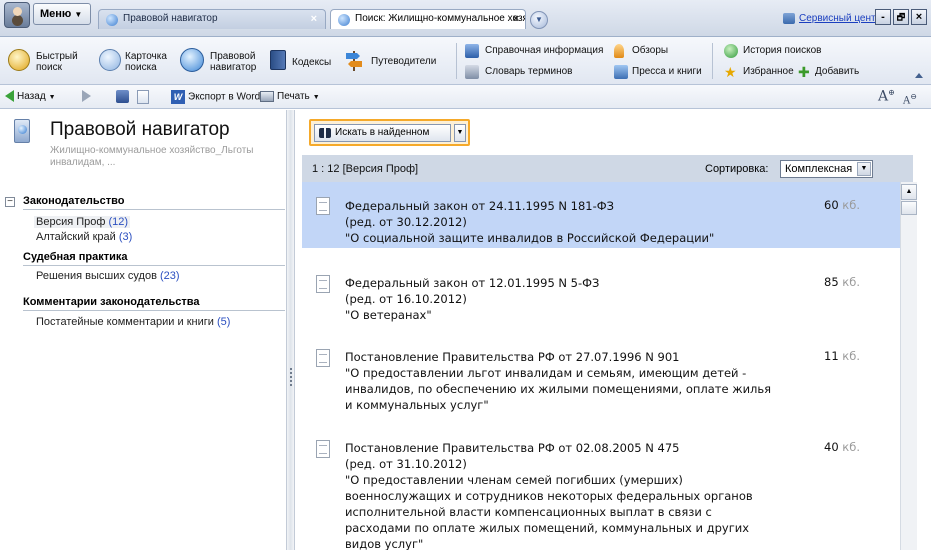 The width and height of the screenshot is (931, 550). What do you see at coordinates (659, 51) in the screenshot?
I see `reviews-button: Обзоры` at bounding box center [659, 51].